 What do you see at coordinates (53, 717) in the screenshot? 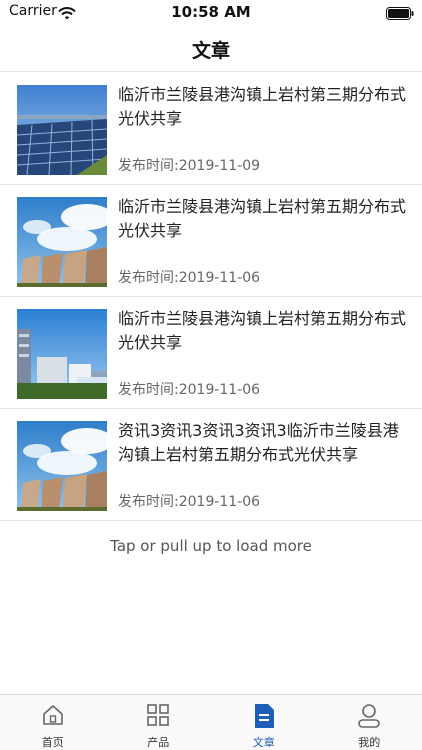
I see `home-icon` at bounding box center [53, 717].